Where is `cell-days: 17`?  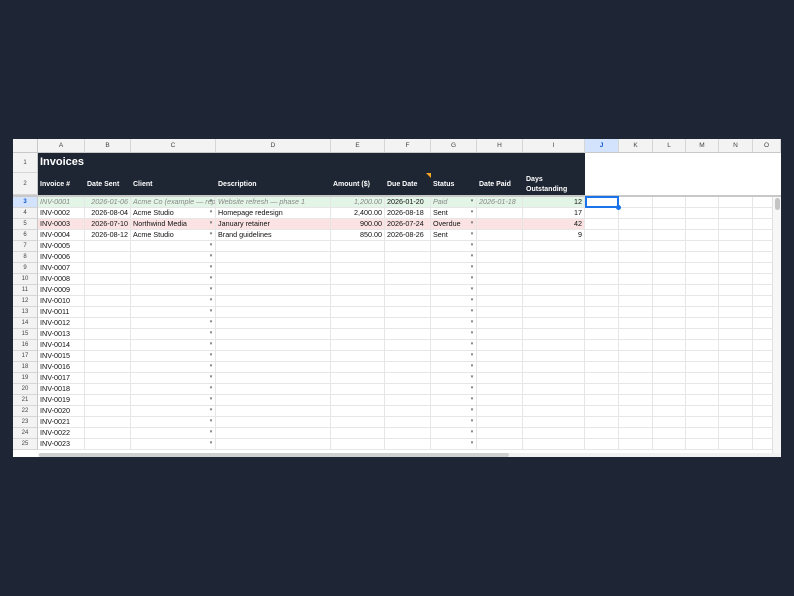 cell-days: 17 is located at coordinates (554, 213).